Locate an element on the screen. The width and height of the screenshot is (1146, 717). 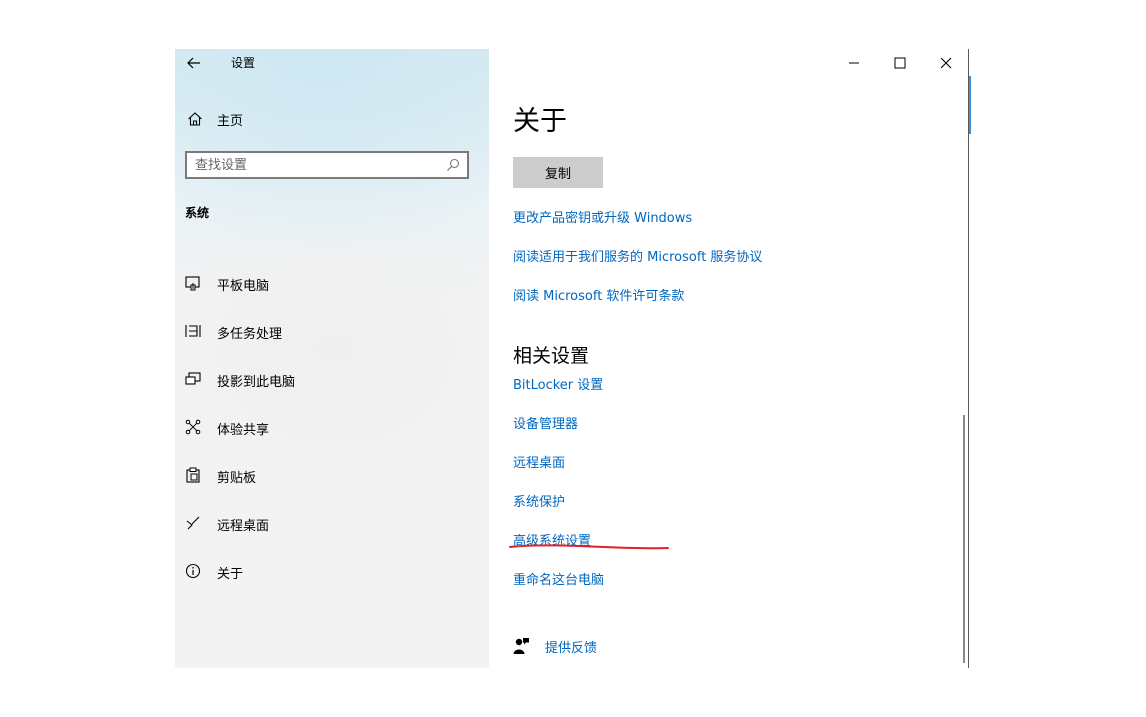
sidebar-item-label: 远程桌面 is located at coordinates (243, 526).